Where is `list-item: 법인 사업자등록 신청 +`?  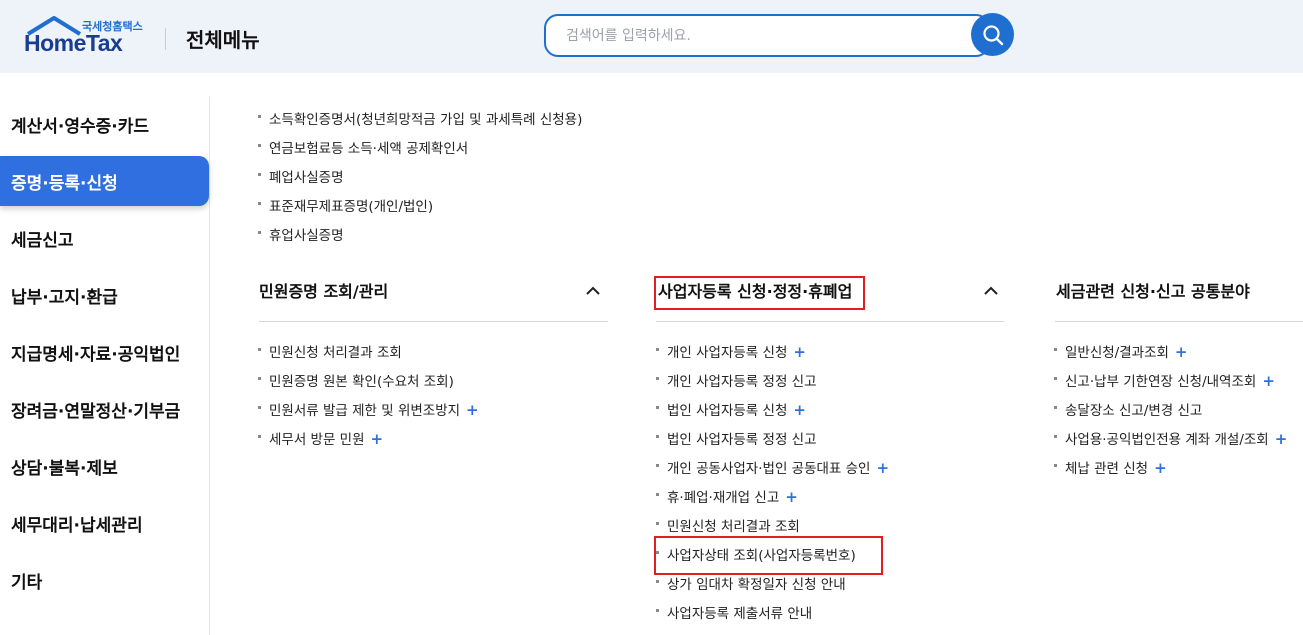 list-item: 법인 사업자등록 신청 + is located at coordinates (731, 410).